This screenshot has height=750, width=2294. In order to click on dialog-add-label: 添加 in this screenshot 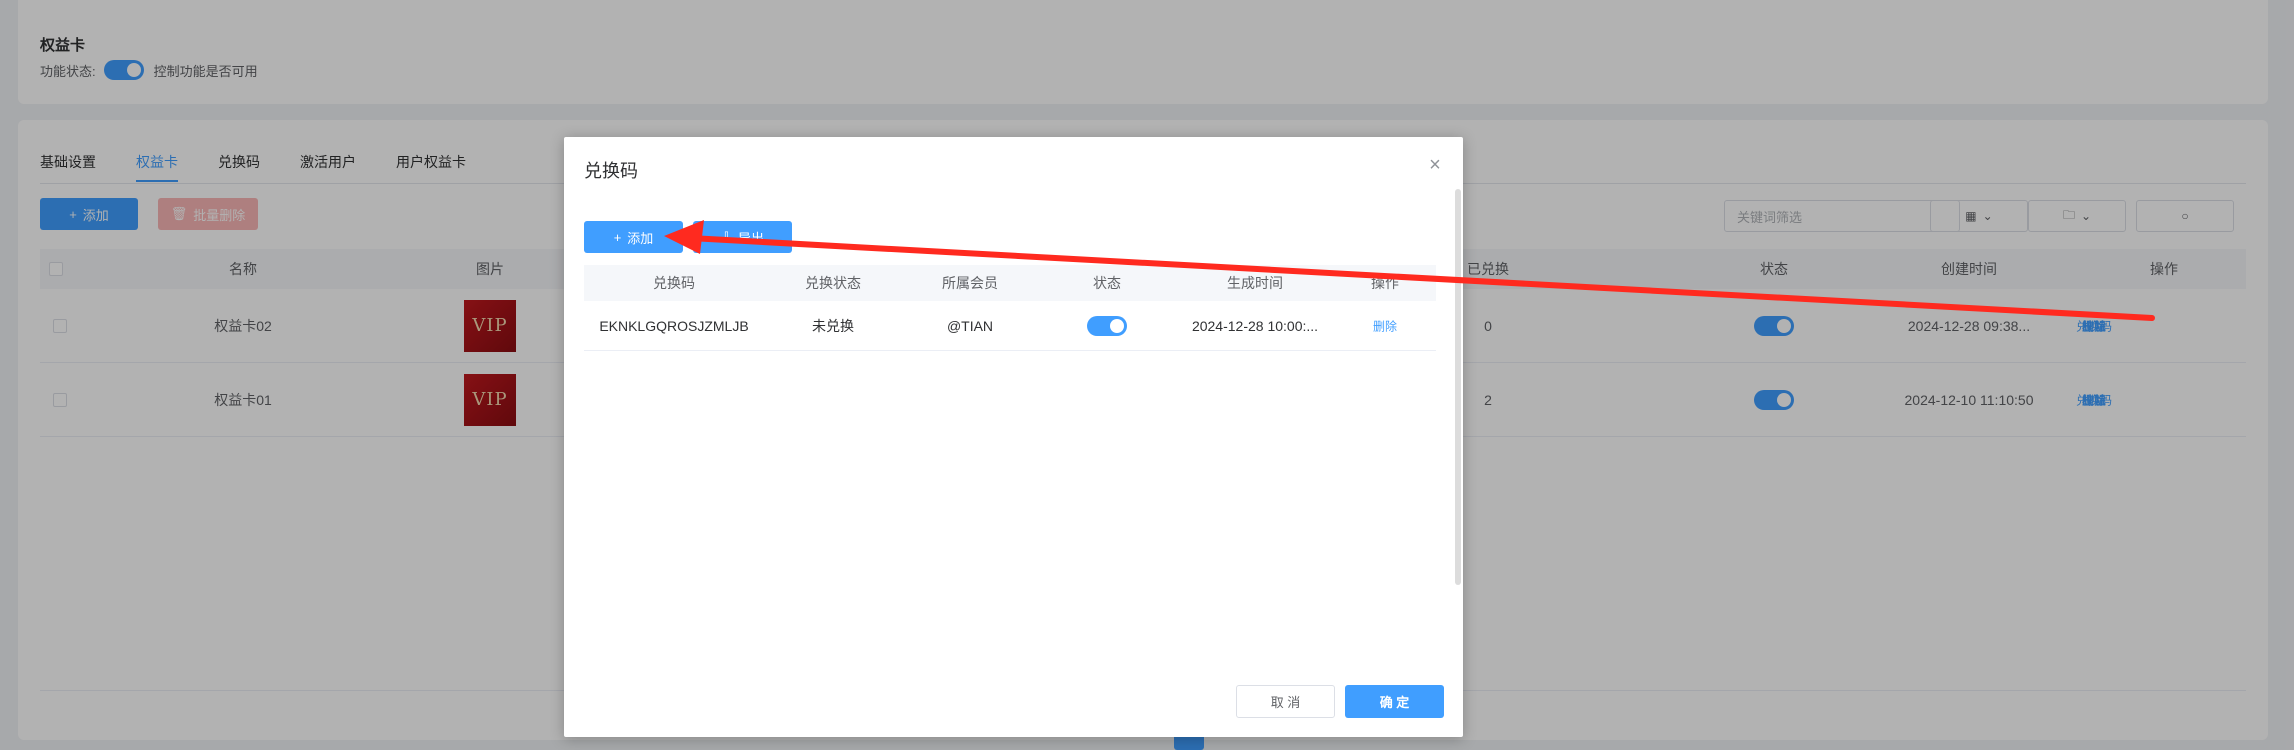, I will do `click(640, 238)`.